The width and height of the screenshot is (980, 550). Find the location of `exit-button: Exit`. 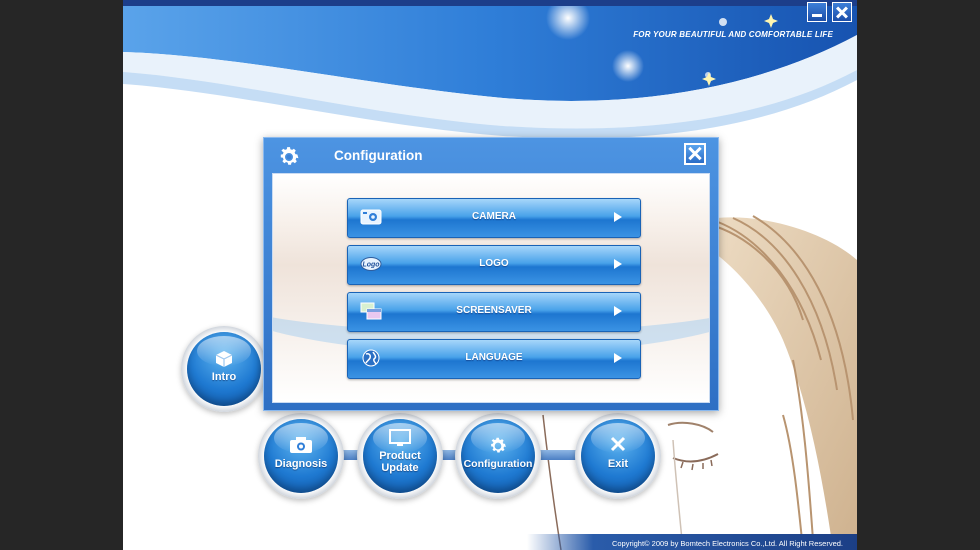

exit-button: Exit is located at coordinates (618, 456).